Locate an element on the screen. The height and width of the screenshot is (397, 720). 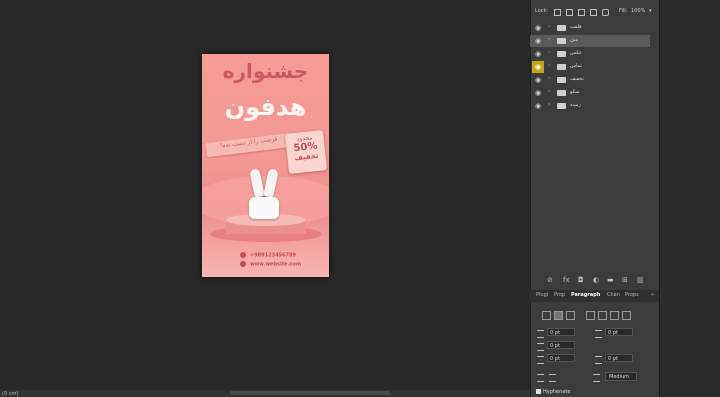
phone-icon is located at coordinates (243, 255).